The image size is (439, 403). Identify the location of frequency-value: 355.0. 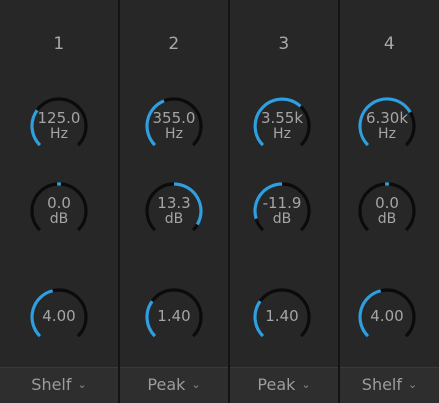
(174, 118).